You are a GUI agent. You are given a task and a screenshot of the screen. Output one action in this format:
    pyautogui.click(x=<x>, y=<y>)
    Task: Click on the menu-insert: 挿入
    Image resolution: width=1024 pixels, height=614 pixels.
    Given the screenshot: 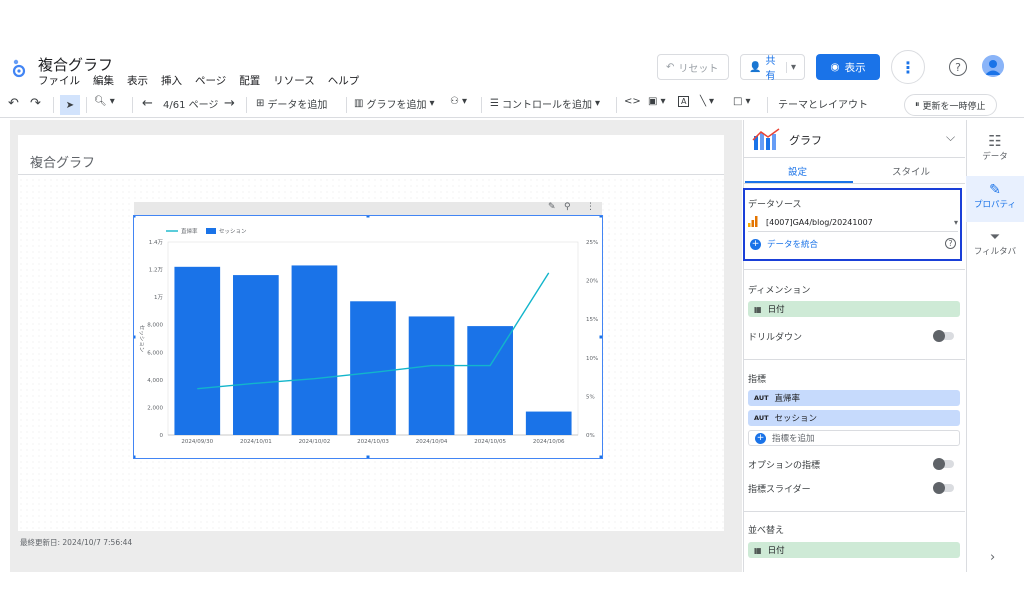 What is the action you would take?
    pyautogui.click(x=171, y=80)
    